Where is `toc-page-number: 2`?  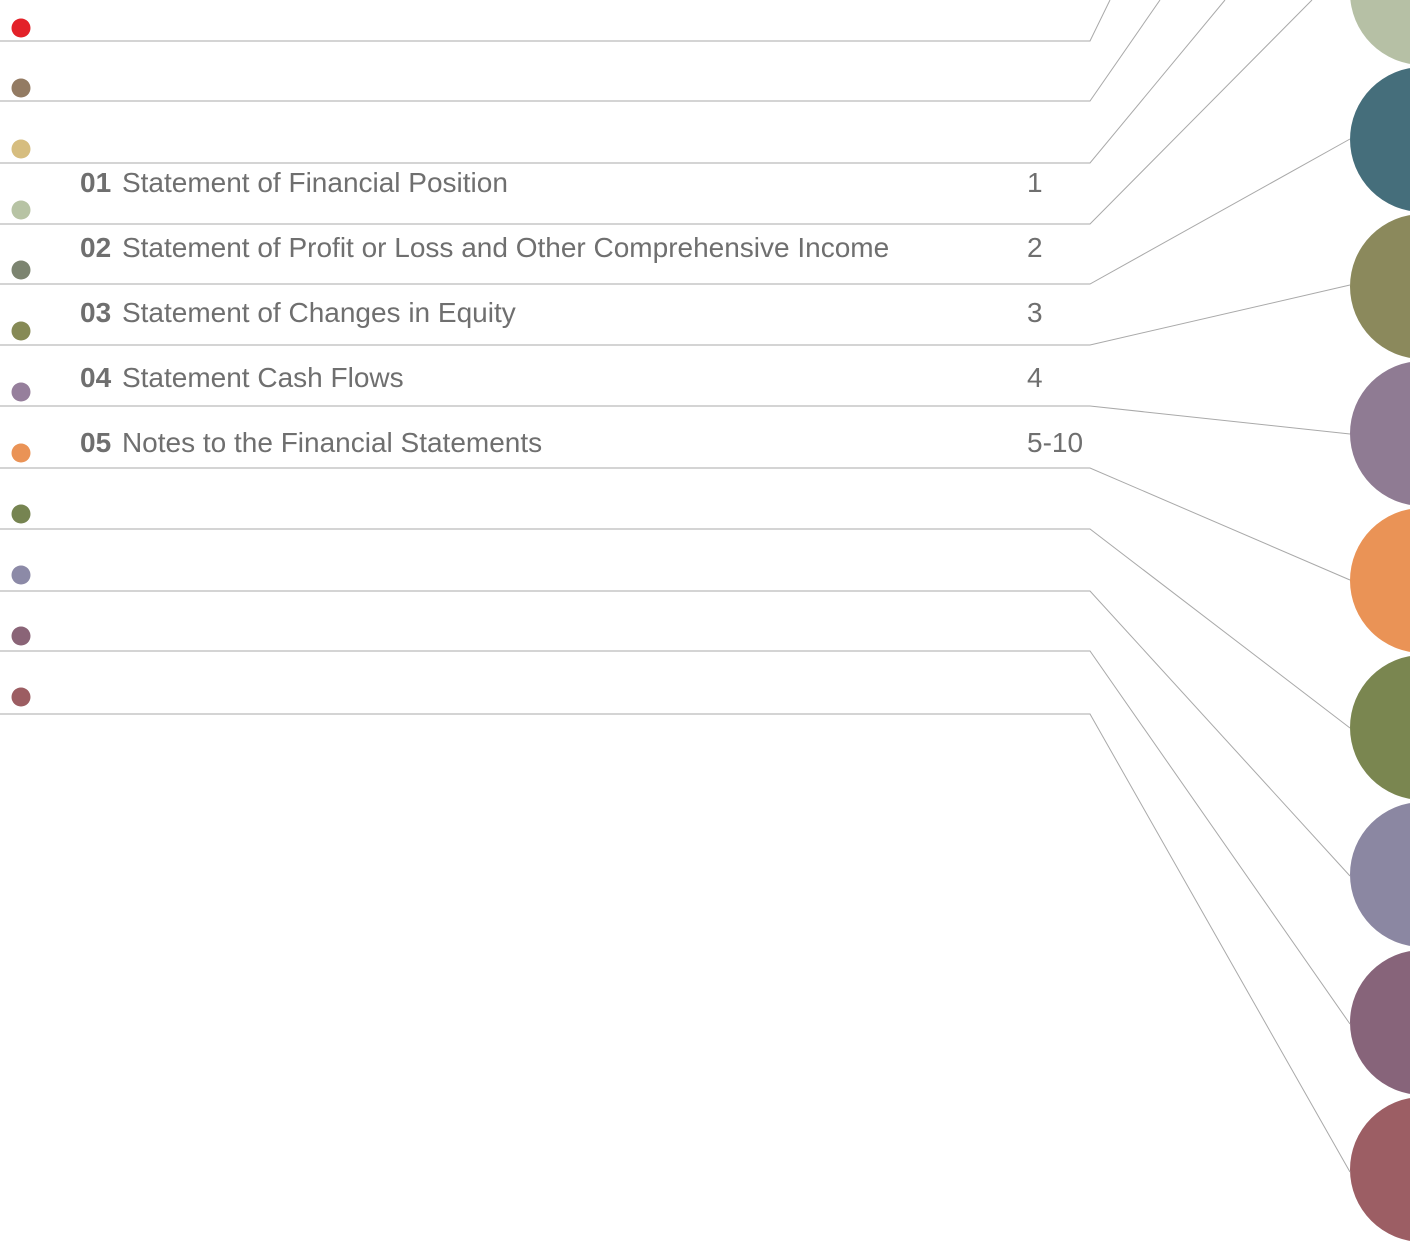
toc-page-number: 2 is located at coordinates (1035, 247).